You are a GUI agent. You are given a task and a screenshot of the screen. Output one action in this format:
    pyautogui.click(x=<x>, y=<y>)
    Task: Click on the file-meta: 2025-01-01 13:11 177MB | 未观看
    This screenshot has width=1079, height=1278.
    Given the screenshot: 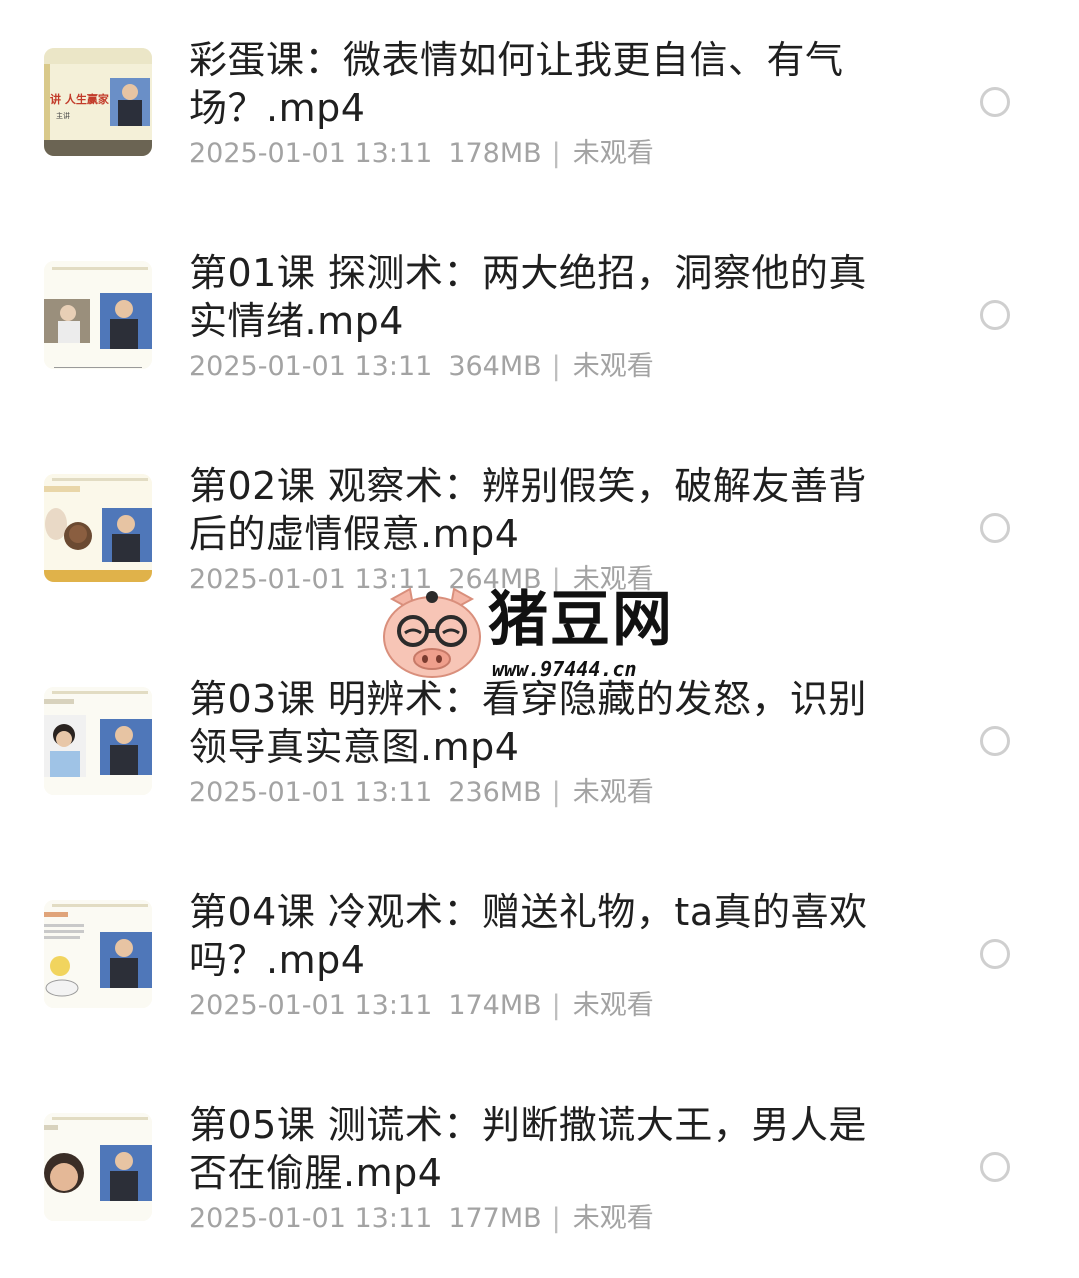 What is the action you would take?
    pyautogui.click(x=421, y=1219)
    